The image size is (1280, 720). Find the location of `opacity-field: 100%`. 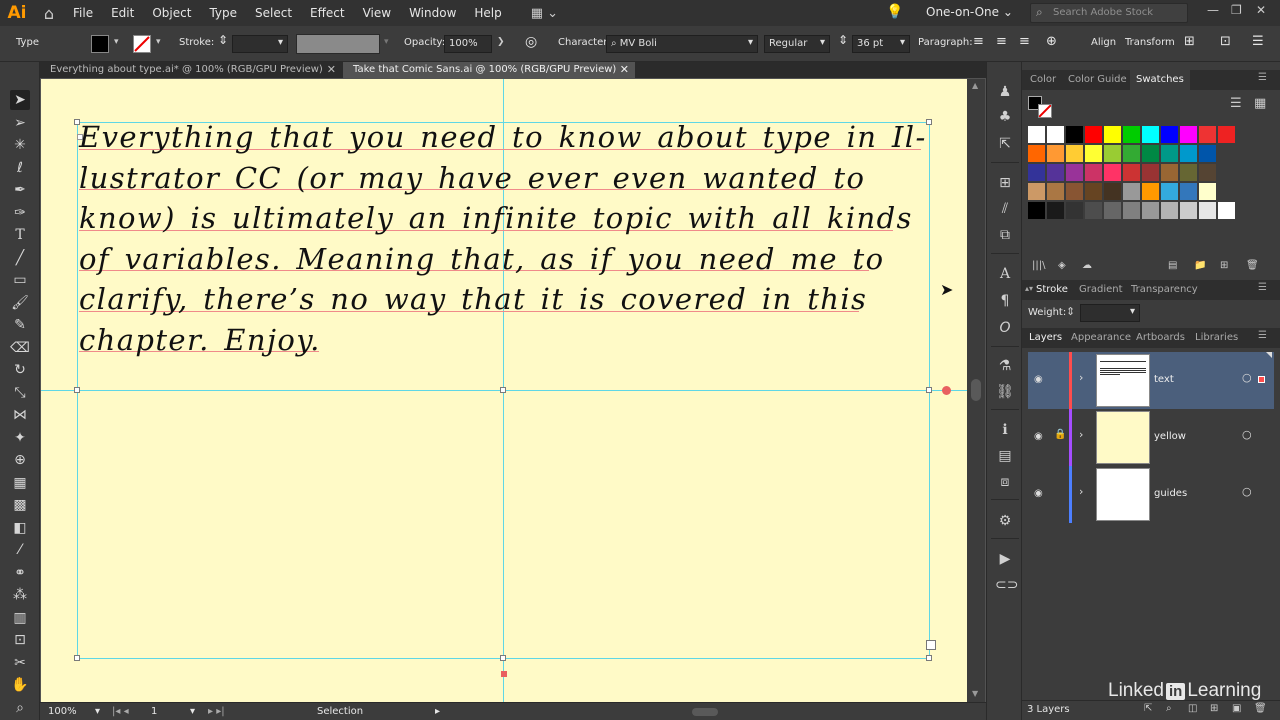

opacity-field: 100% is located at coordinates (468, 44).